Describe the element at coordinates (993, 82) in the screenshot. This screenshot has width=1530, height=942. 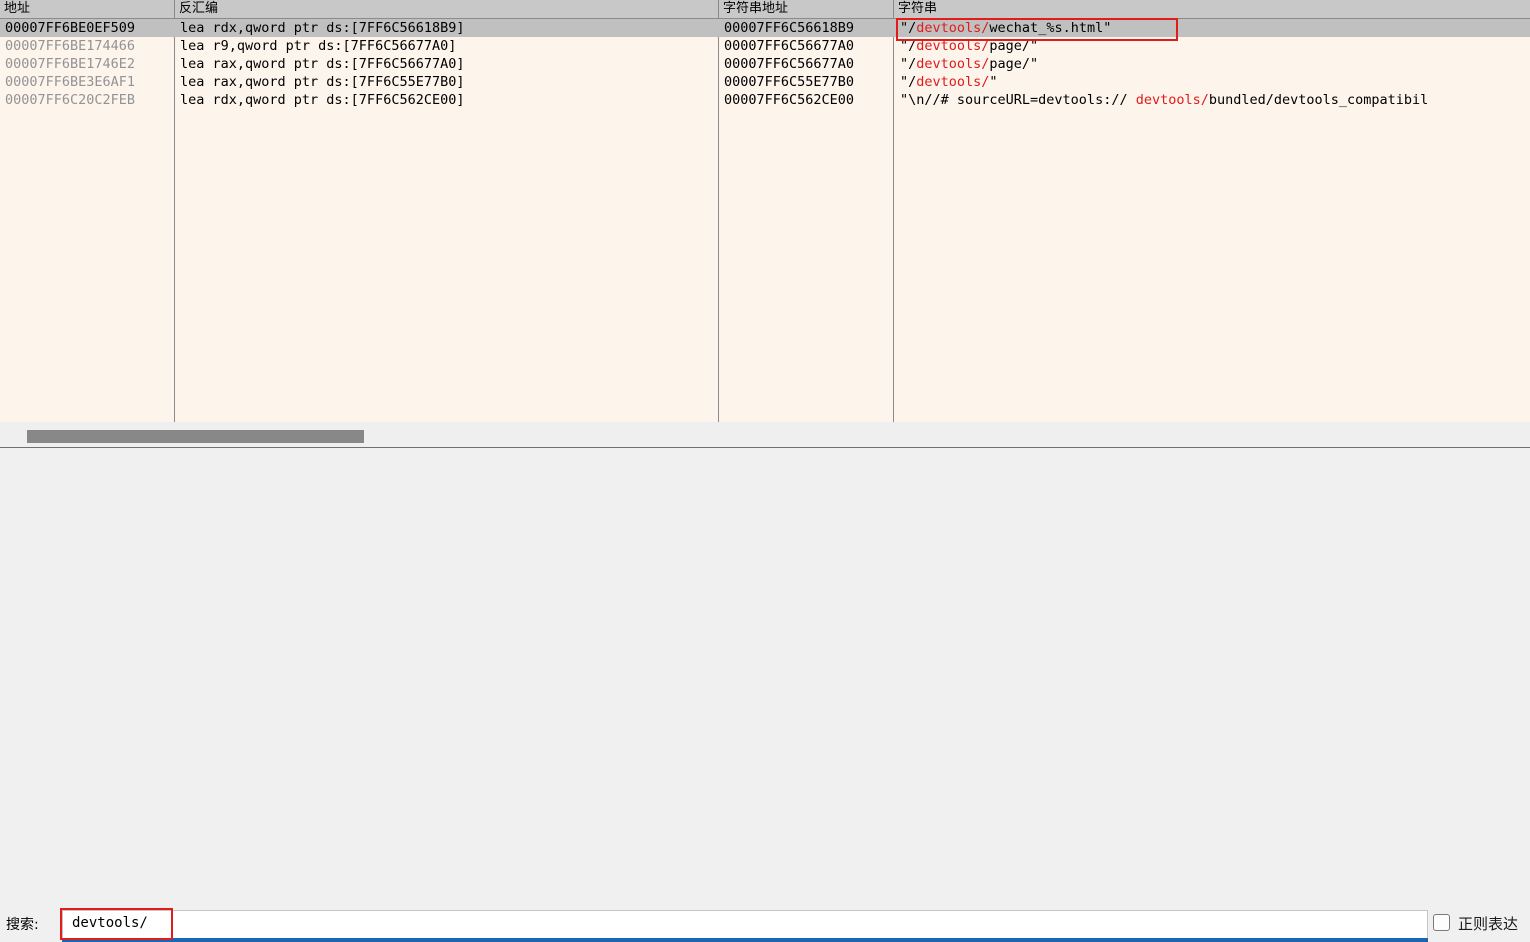
I see `string-fragment: "` at that location.